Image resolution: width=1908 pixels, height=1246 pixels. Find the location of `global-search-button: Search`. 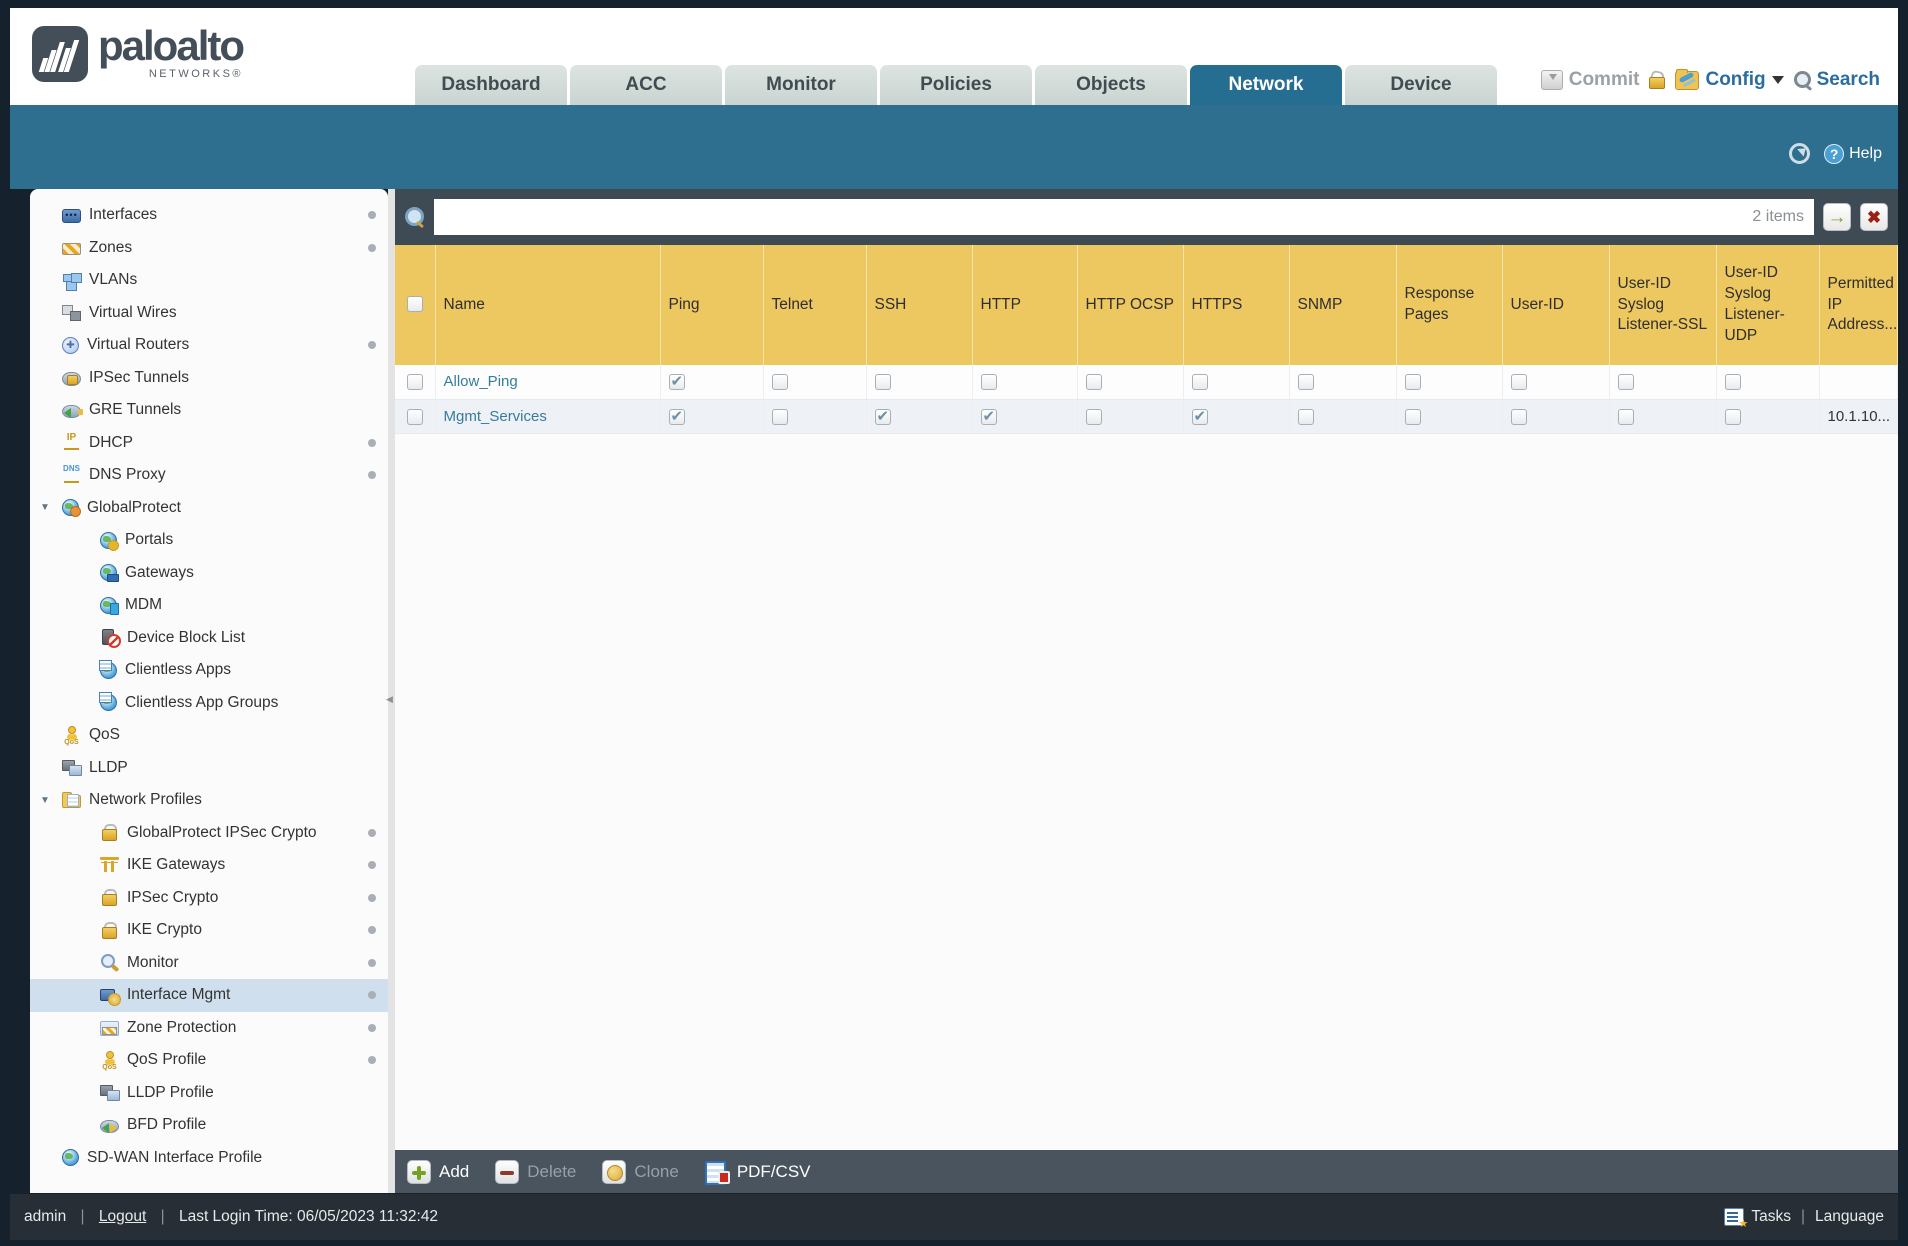

global-search-button: Search is located at coordinates (1836, 80).